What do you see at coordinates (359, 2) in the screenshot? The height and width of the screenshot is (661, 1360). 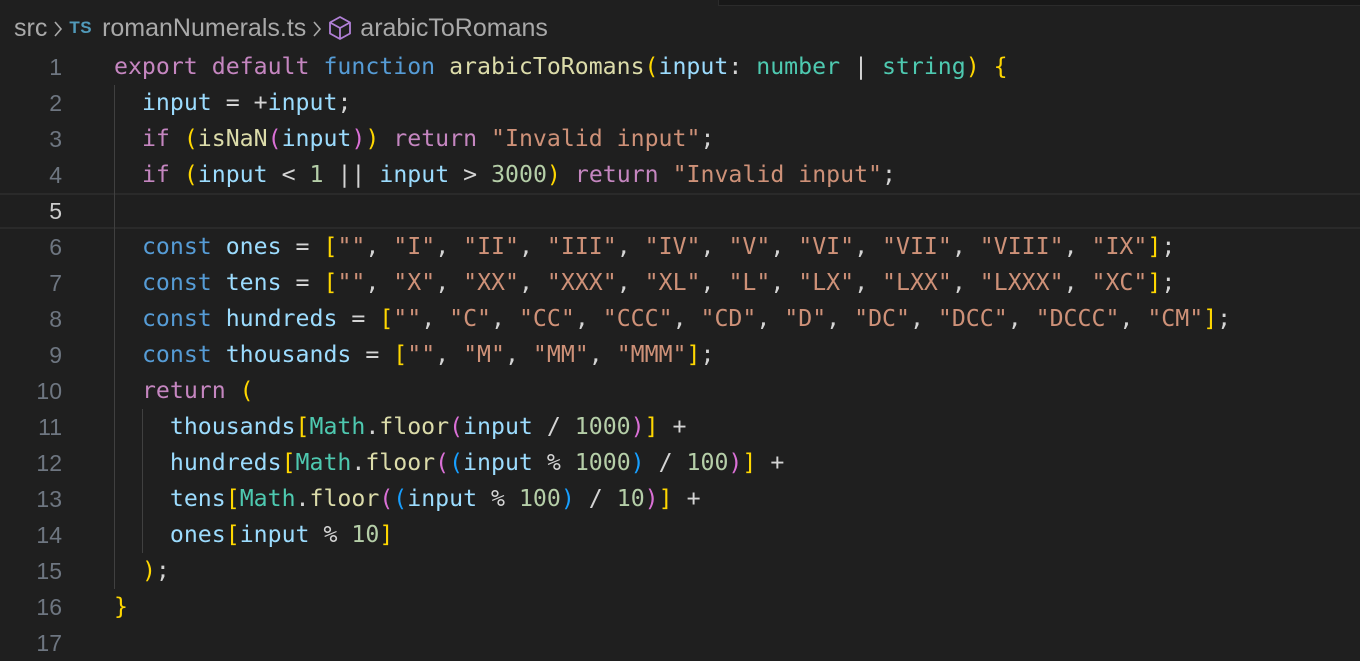 I see `active-tab-edge` at bounding box center [359, 2].